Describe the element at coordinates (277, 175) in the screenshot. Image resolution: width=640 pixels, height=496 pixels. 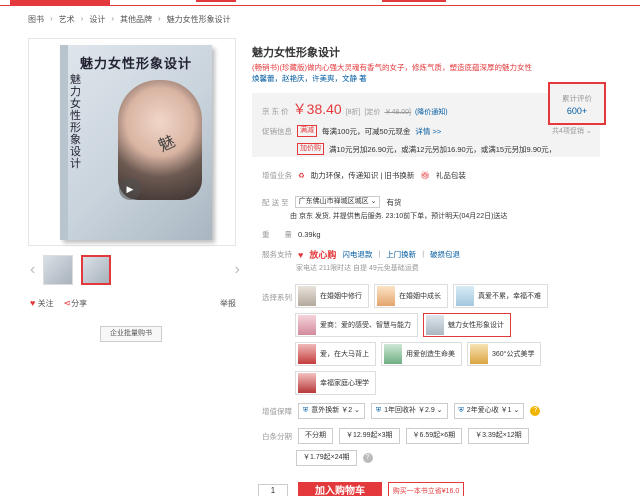
I see `value-added-label: 增值业务` at that location.